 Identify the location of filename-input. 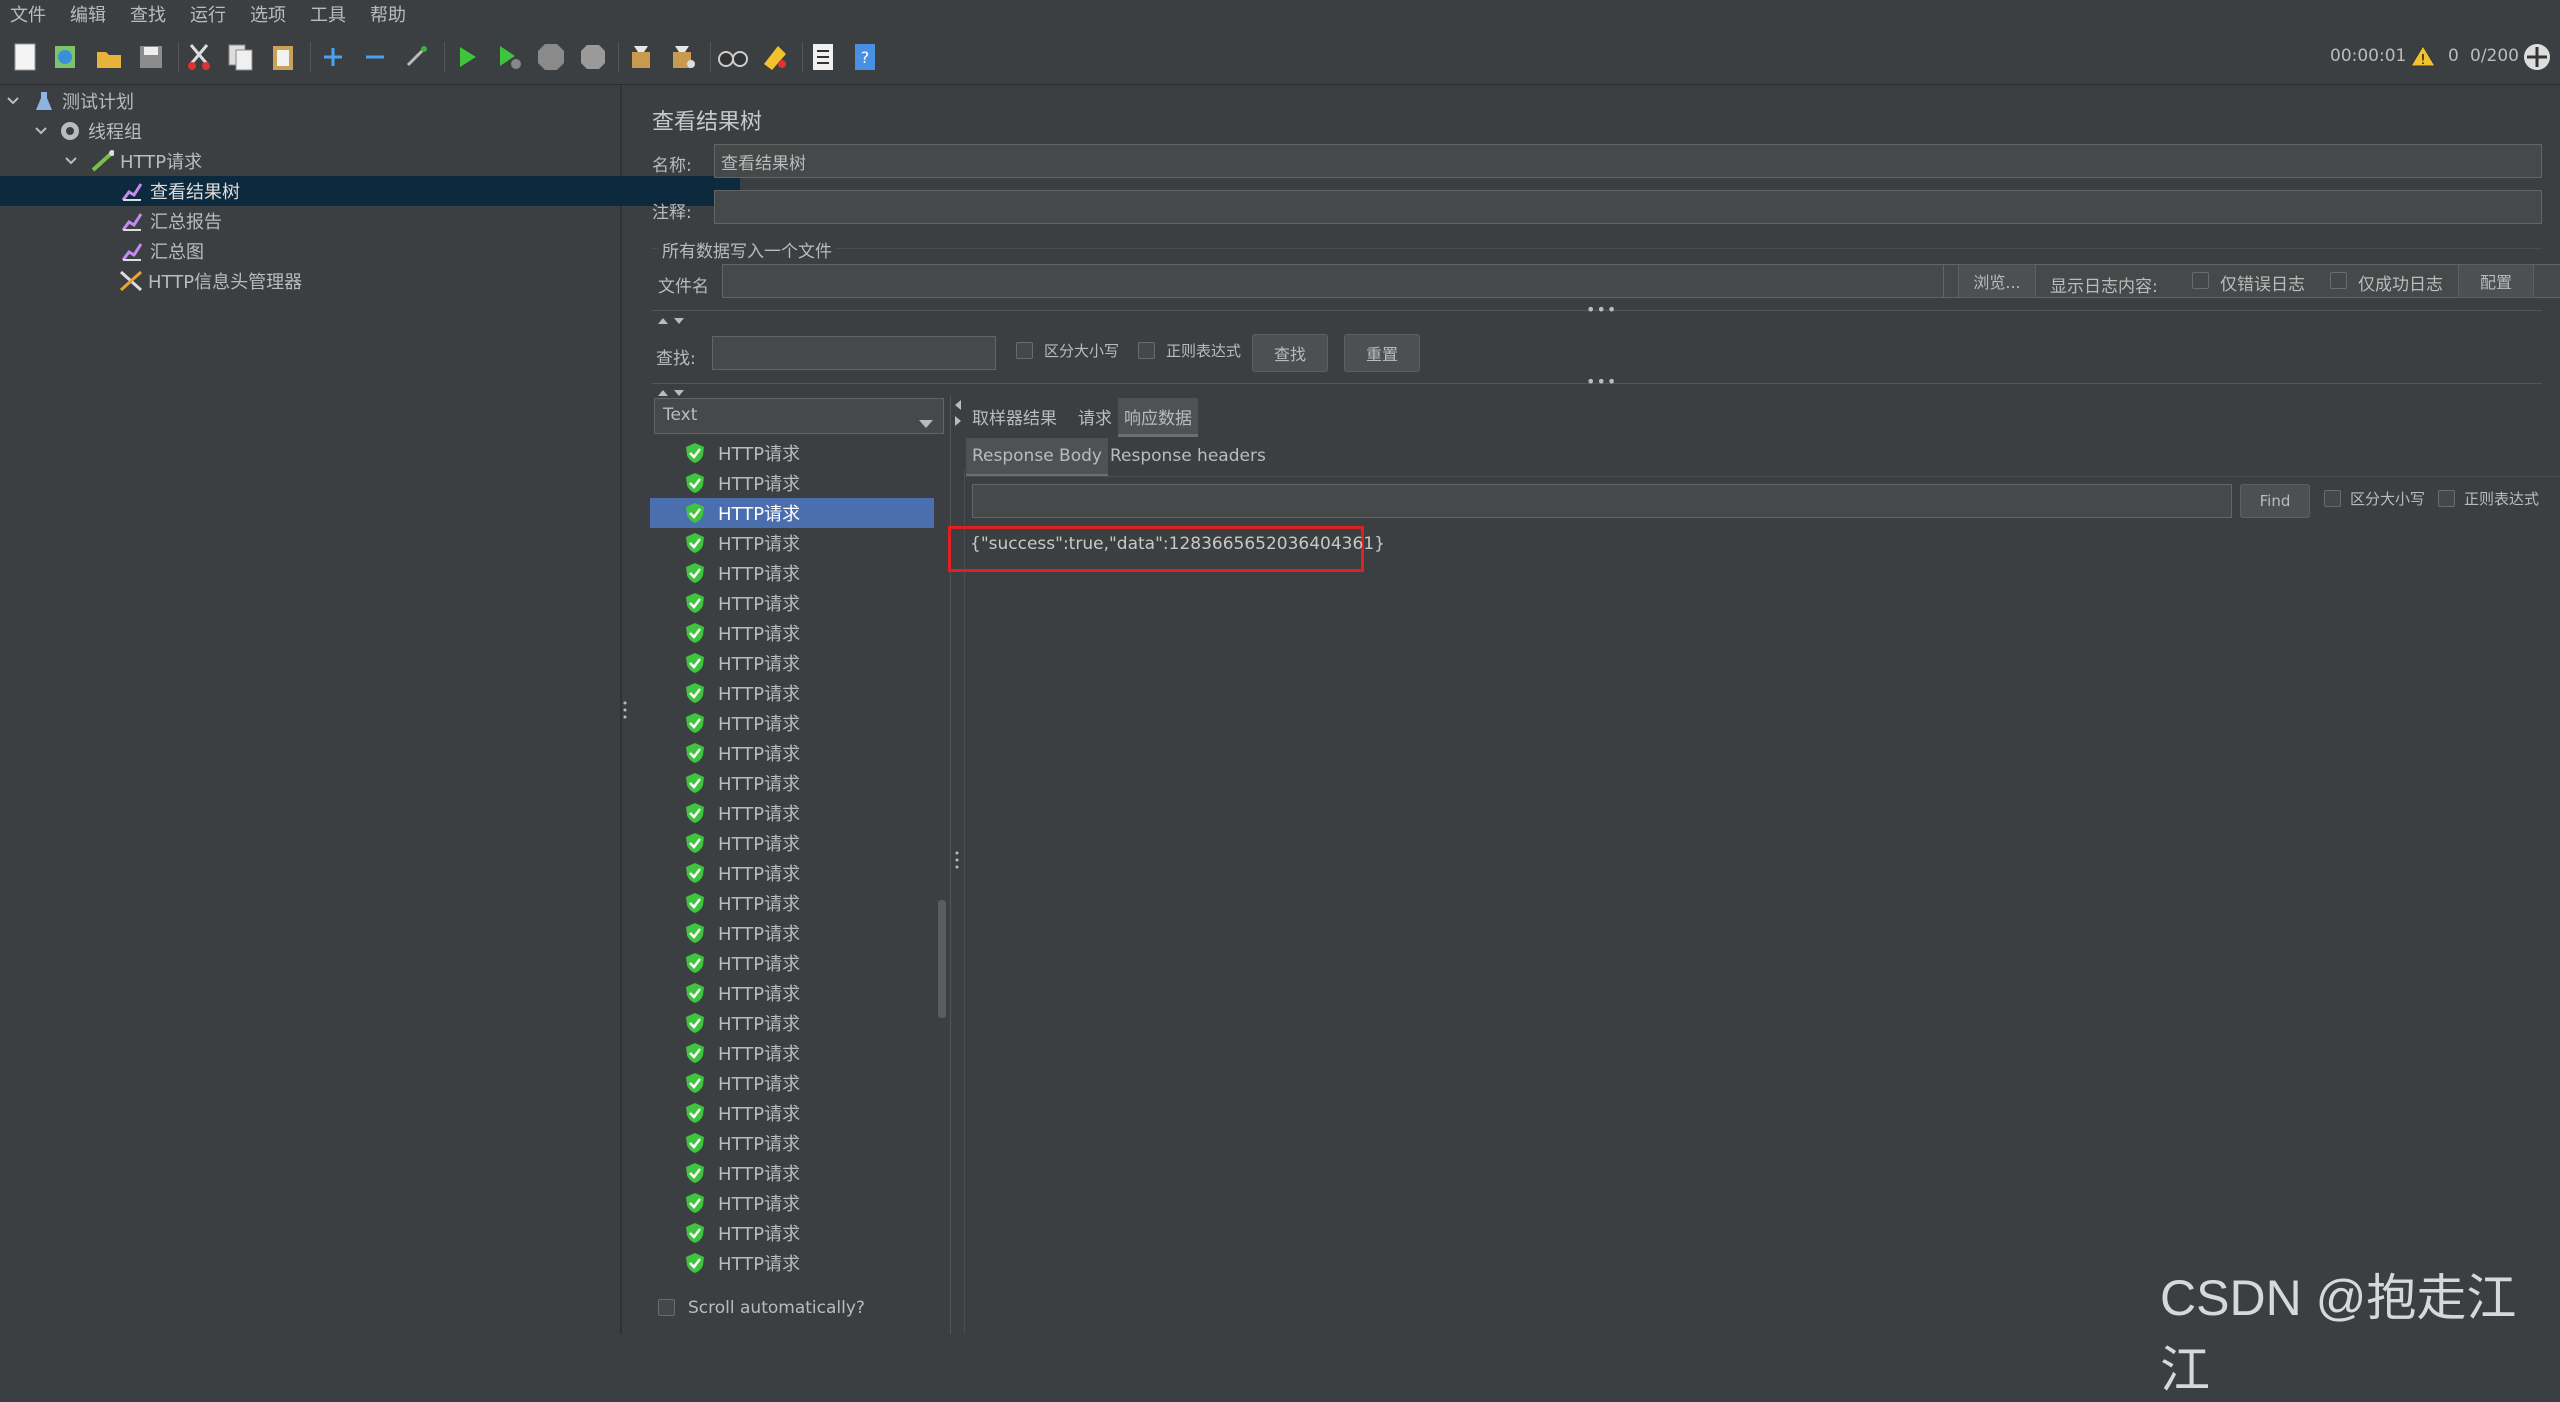
(1333, 281).